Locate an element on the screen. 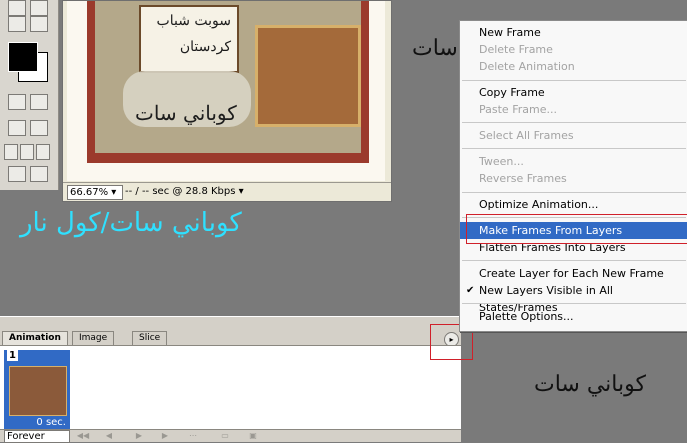  next-frame-icon: ▶ is located at coordinates (165, 435).